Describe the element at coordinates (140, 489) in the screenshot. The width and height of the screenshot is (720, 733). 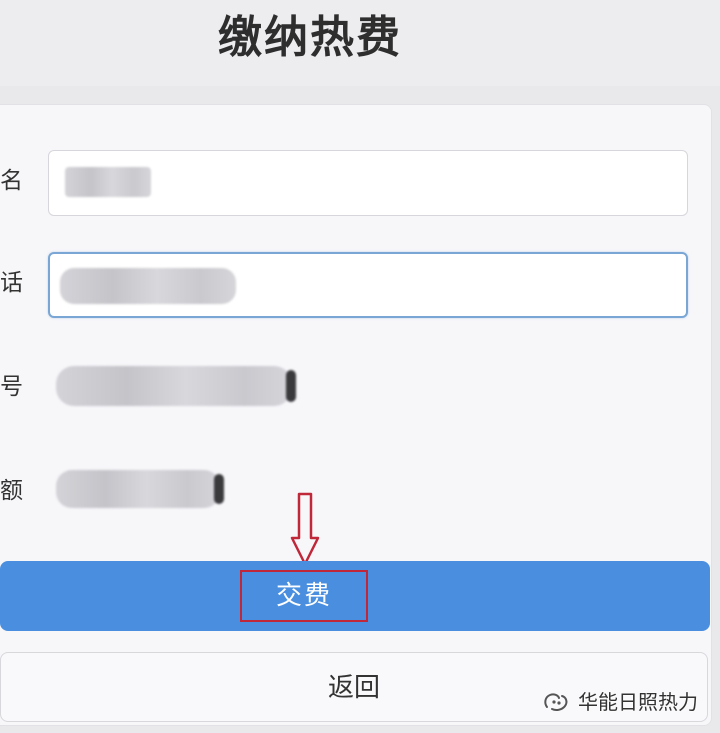
I see `redacted-amount-value` at that location.